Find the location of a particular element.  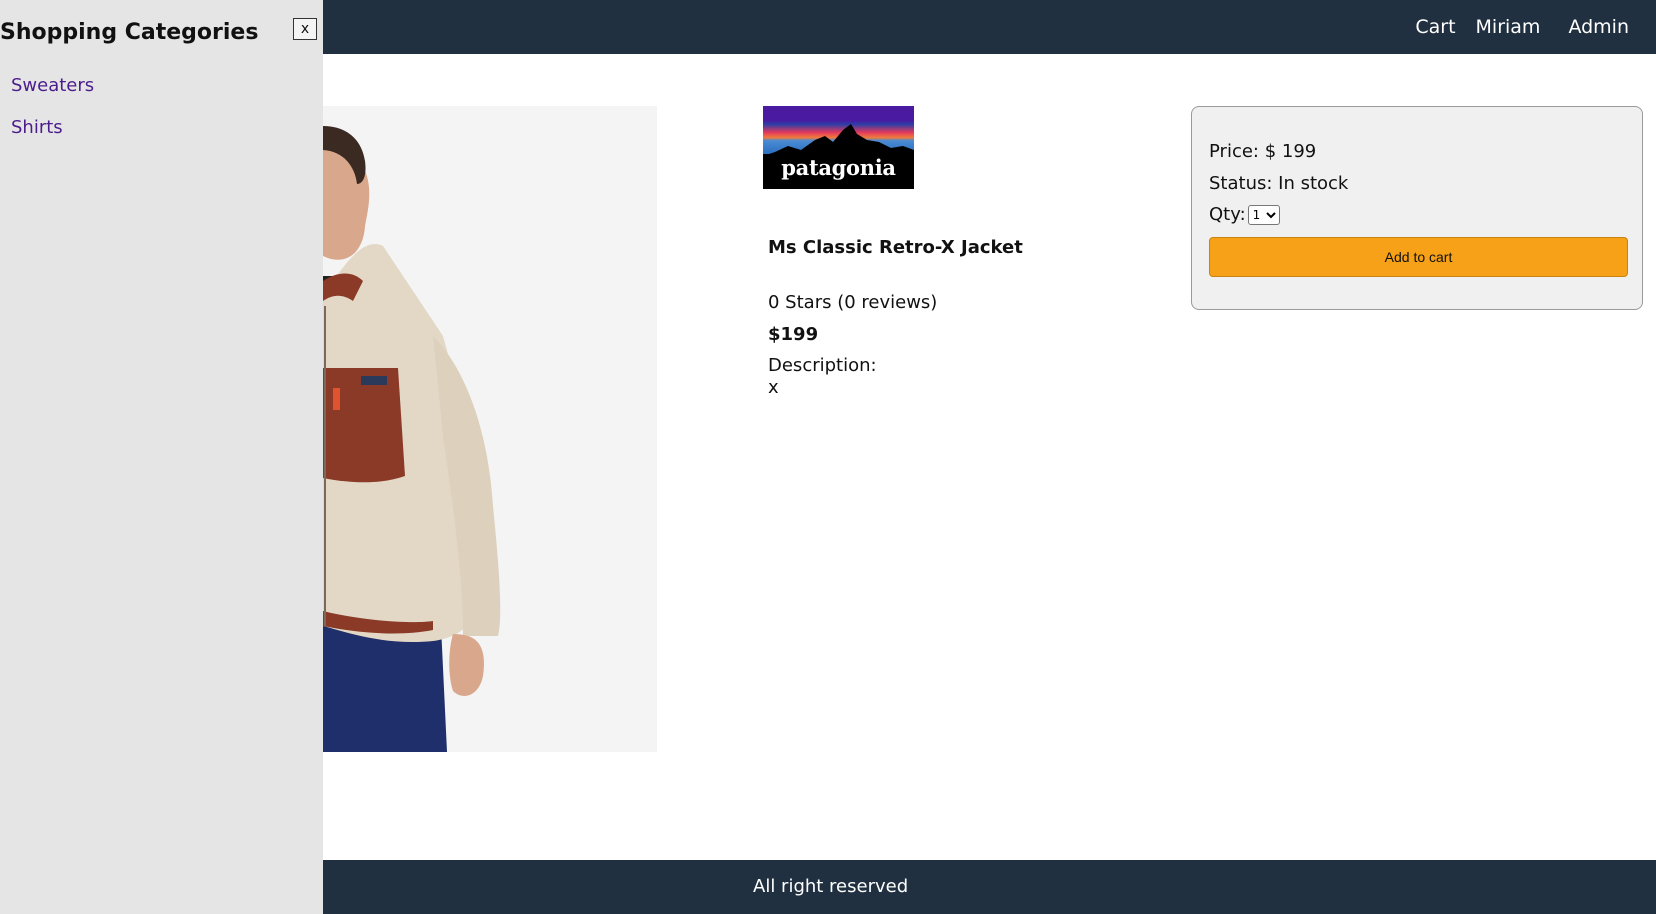

buybox-status: Status: In stock is located at coordinates (1279, 183).